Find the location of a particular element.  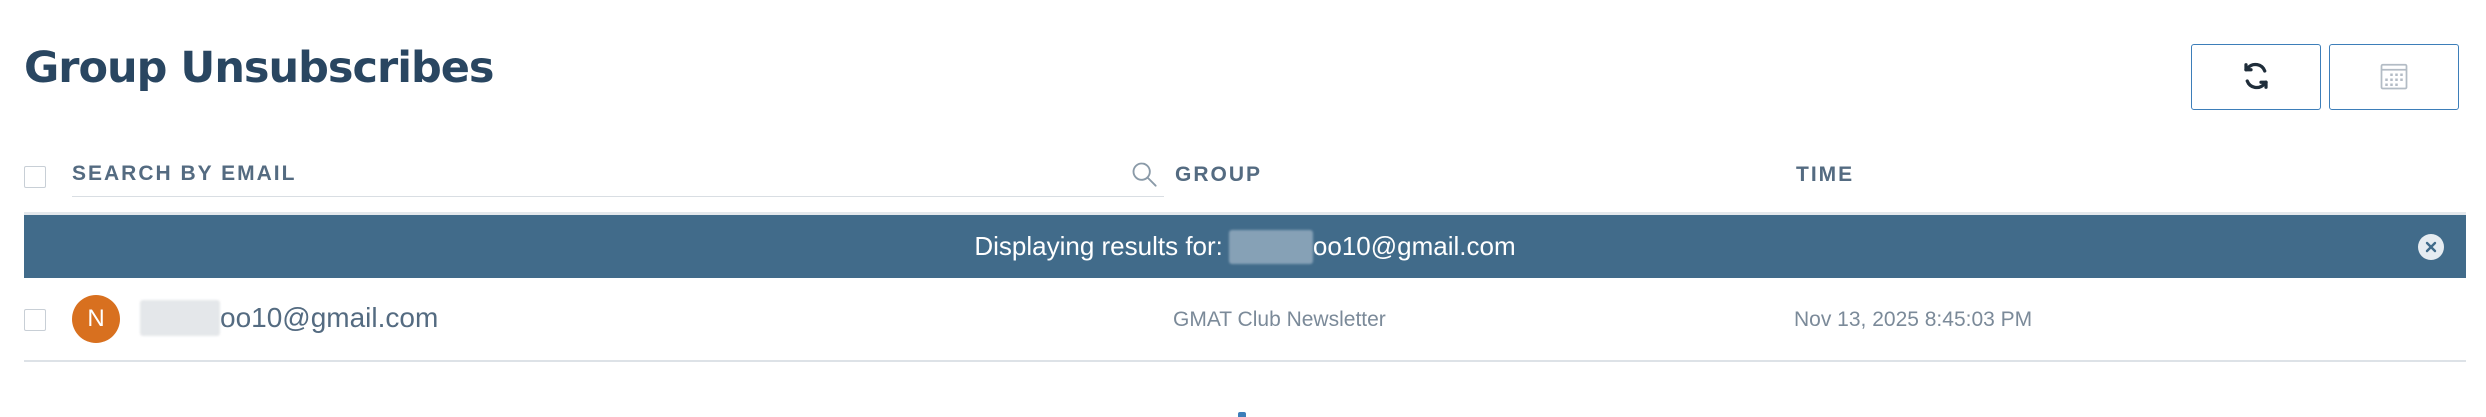

search-results-banner: Displaying results for: oo10@gmail.com is located at coordinates (1245, 246).